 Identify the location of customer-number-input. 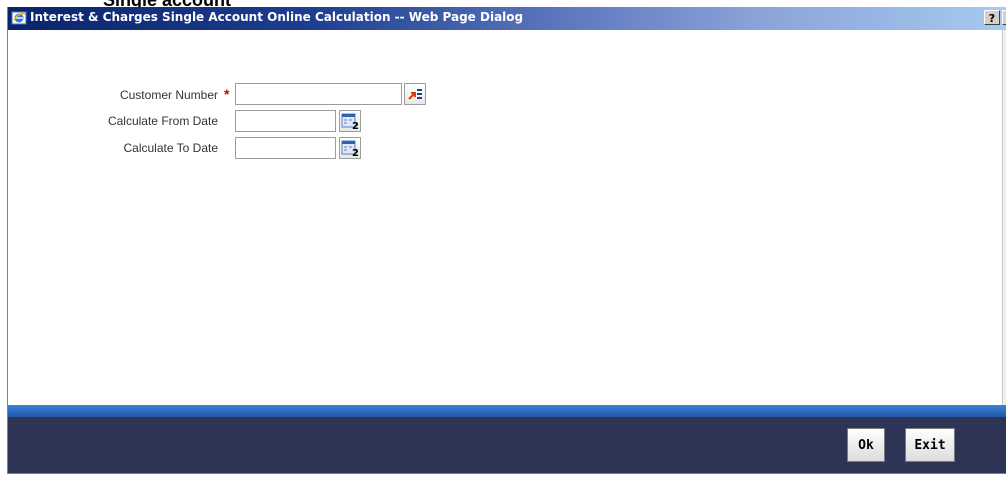
(318, 94).